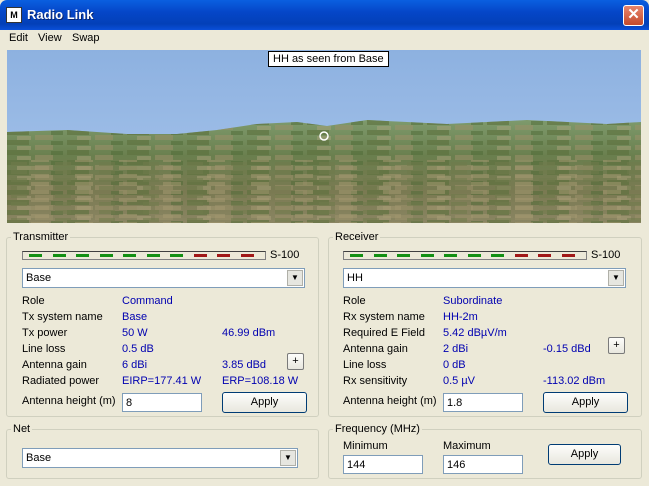 The height and width of the screenshot is (486, 649). I want to click on tx-apply-button: Apply, so click(264, 402).